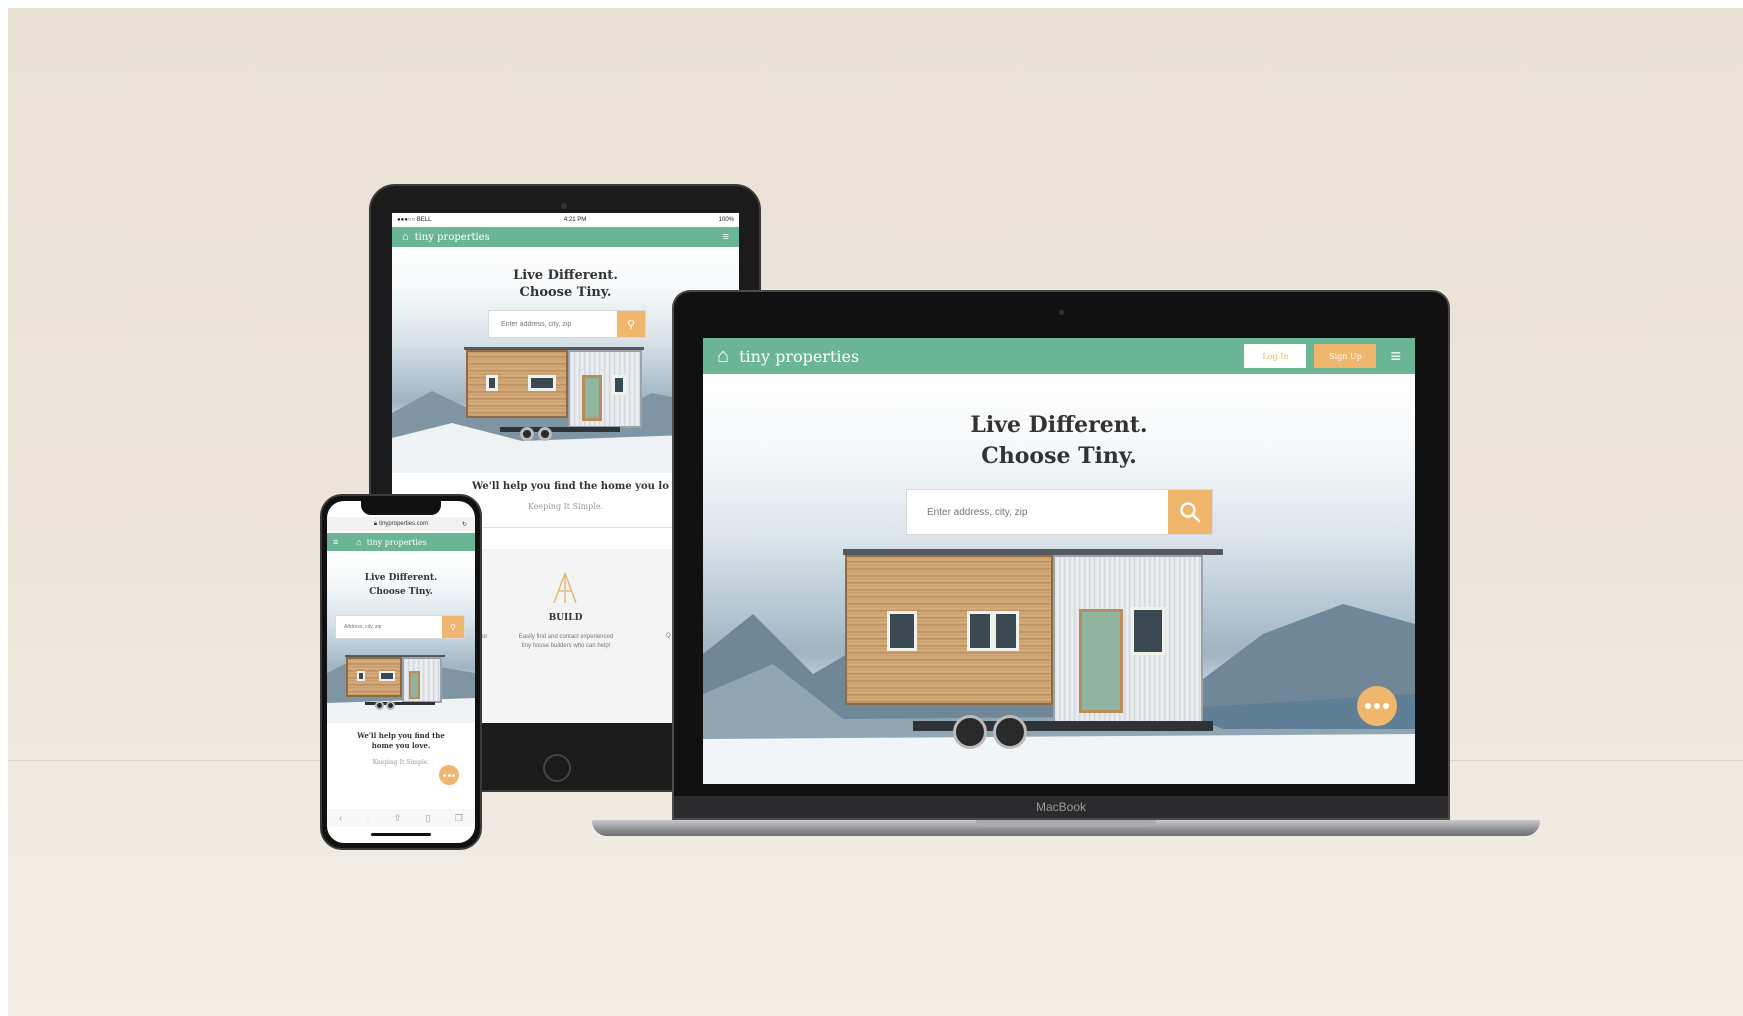 This screenshot has width=1743, height=1016. Describe the element at coordinates (367, 818) in the screenshot. I see `forward-icon: ›` at that location.